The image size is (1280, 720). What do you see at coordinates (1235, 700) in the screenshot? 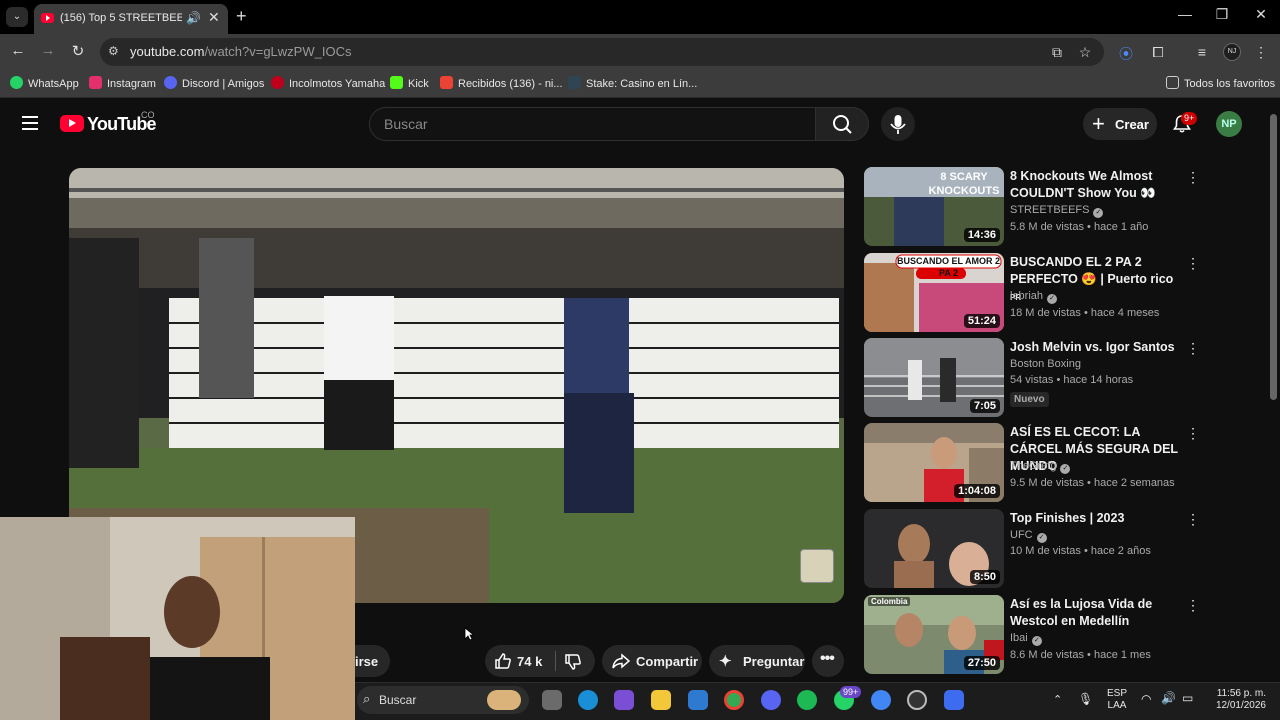
I see `clock: 11:56 p. m. 12/01/2026` at bounding box center [1235, 700].